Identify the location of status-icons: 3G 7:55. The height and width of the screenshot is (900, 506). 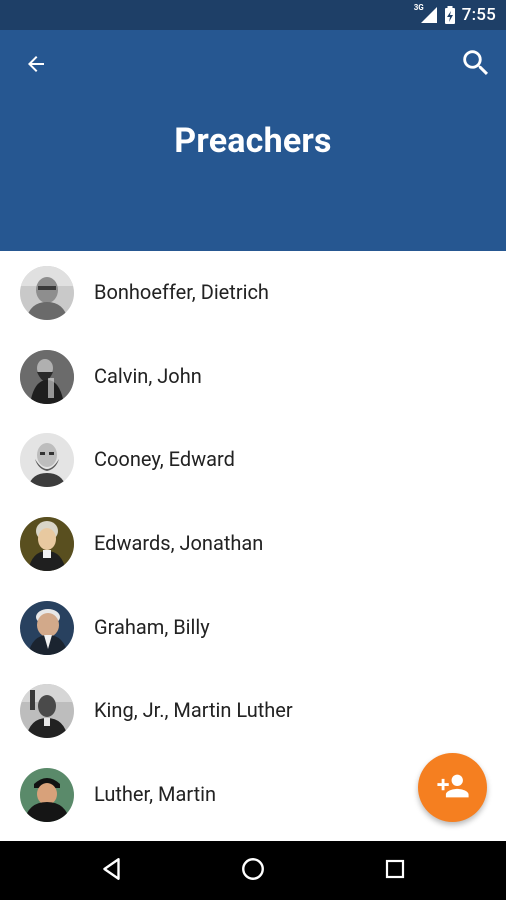
(454, 15).